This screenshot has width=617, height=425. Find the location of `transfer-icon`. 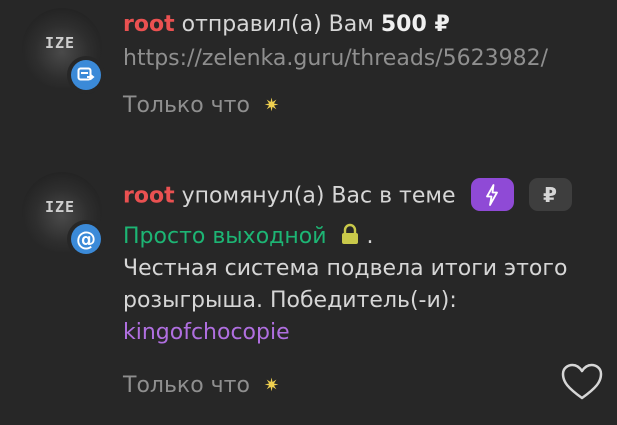

transfer-icon is located at coordinates (86, 75).